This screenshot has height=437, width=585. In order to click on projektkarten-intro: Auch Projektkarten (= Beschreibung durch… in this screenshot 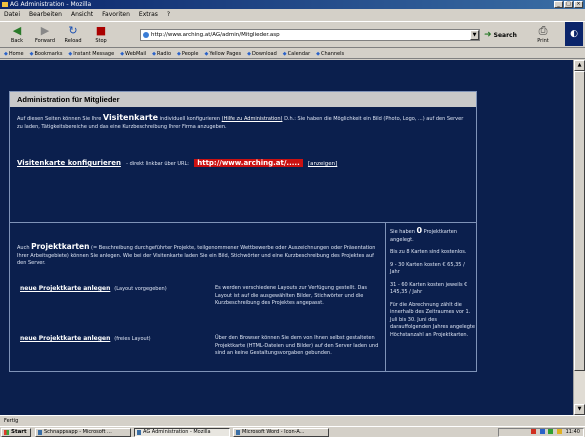, I will do `click(199, 255)`.